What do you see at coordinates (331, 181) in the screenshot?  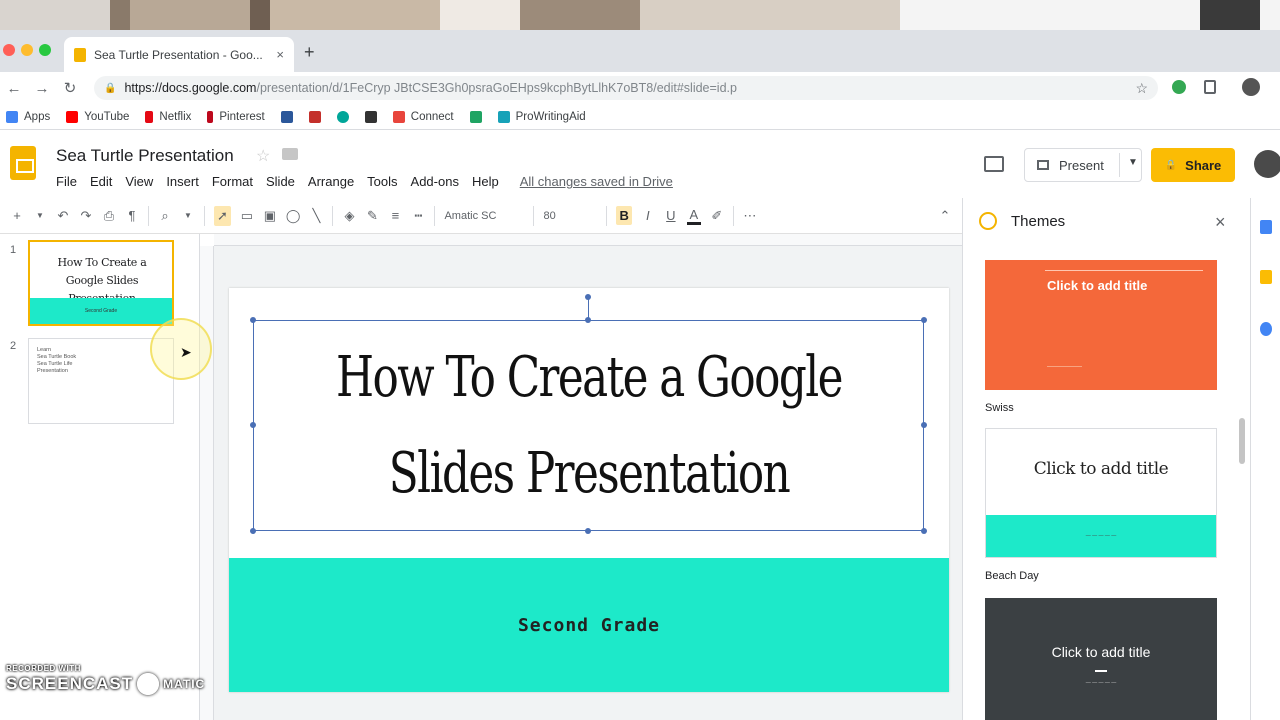 I see `menu-arrange: Arrange` at bounding box center [331, 181].